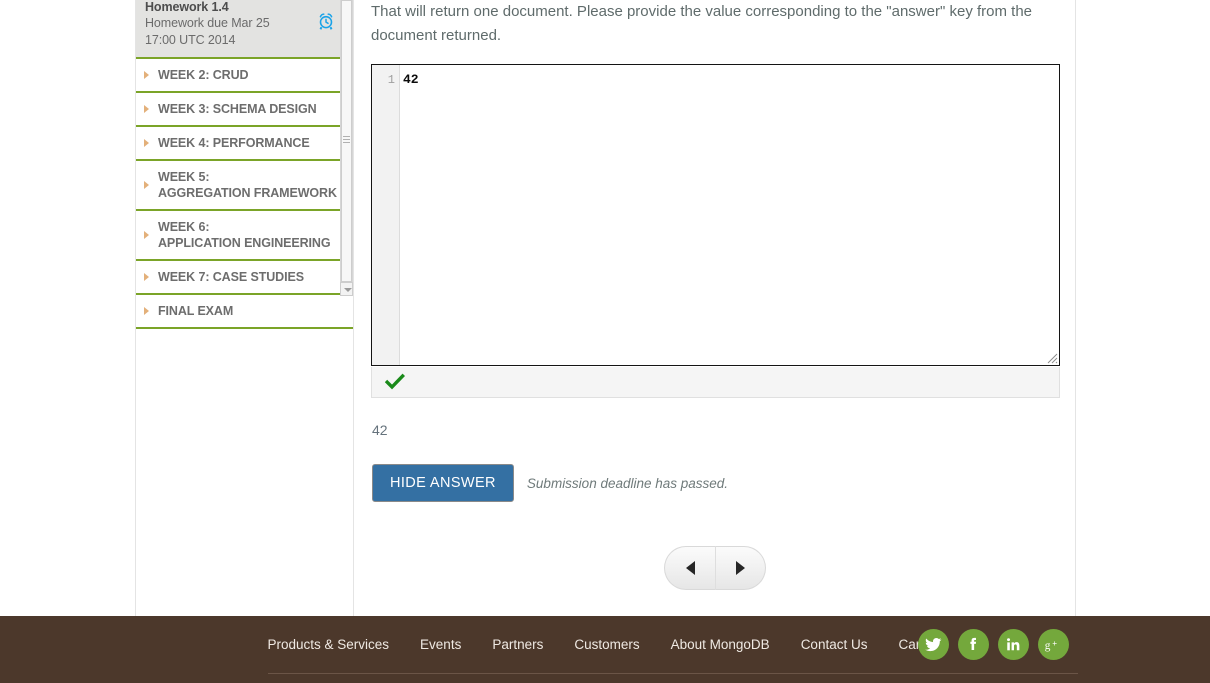  Describe the element at coordinates (411, 80) in the screenshot. I see `editor-code-content: 42` at that location.